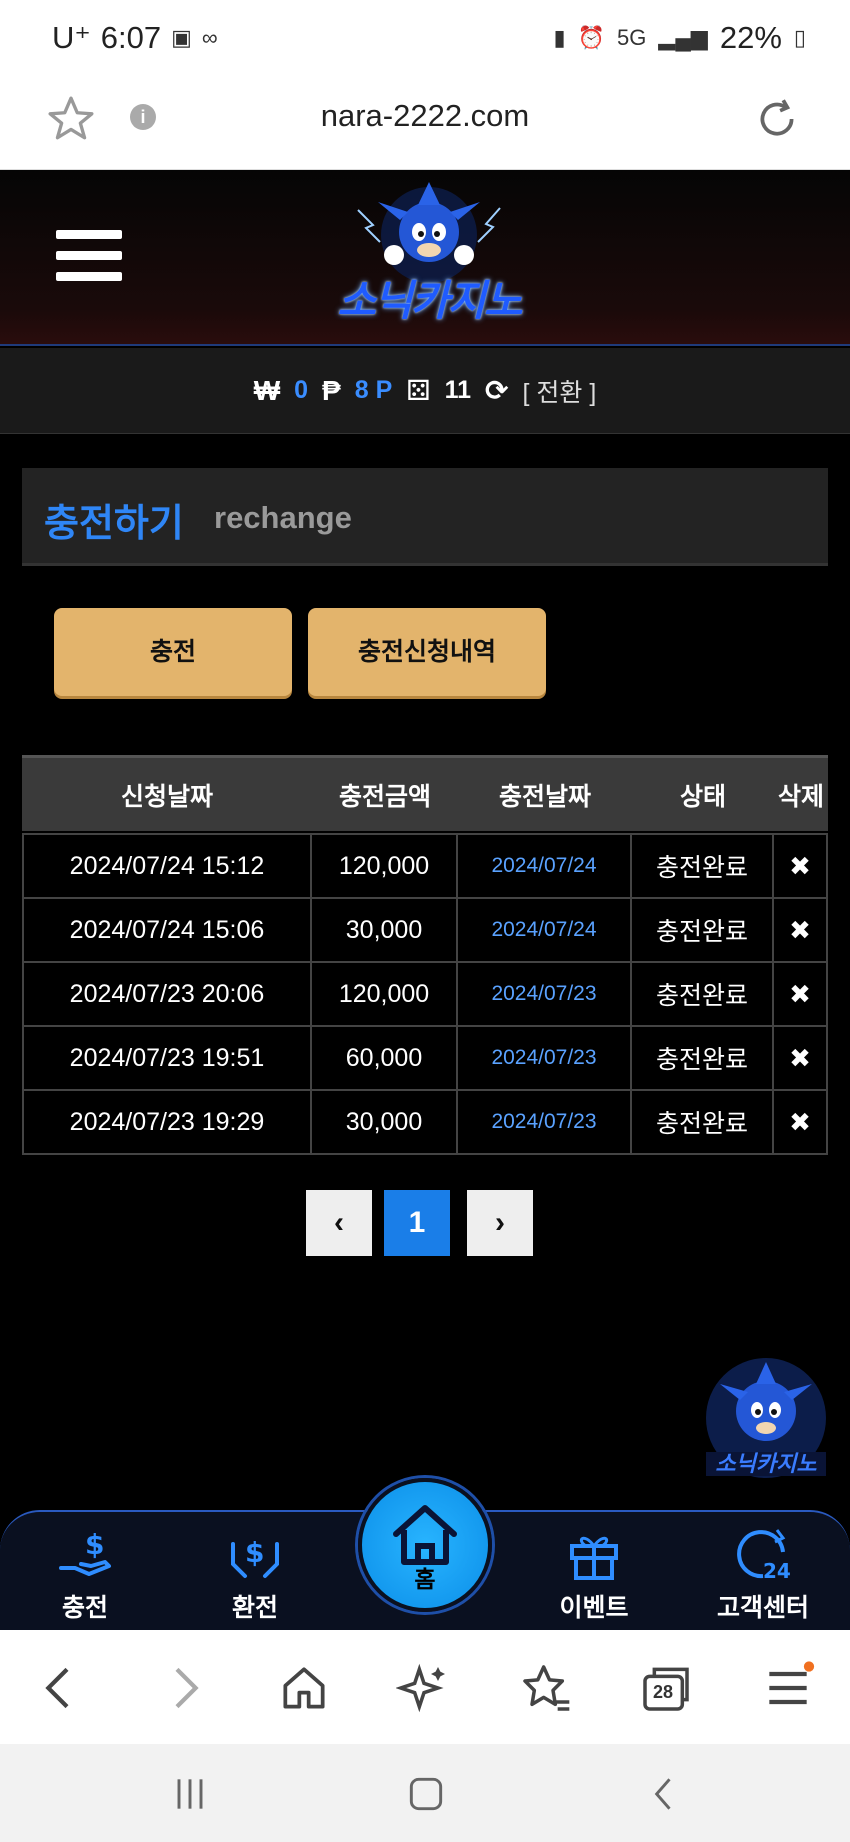 The height and width of the screenshot is (1842, 850). What do you see at coordinates (254, 1608) in the screenshot?
I see `nav-exchange-label: 환전` at bounding box center [254, 1608].